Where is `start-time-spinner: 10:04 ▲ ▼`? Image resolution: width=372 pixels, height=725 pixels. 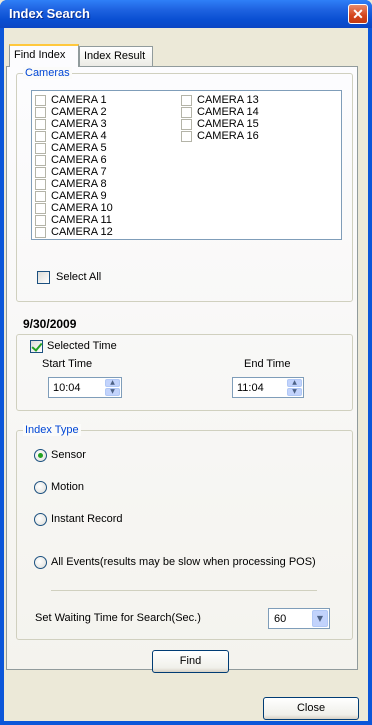
start-time-spinner: 10:04 ▲ ▼ is located at coordinates (85, 387).